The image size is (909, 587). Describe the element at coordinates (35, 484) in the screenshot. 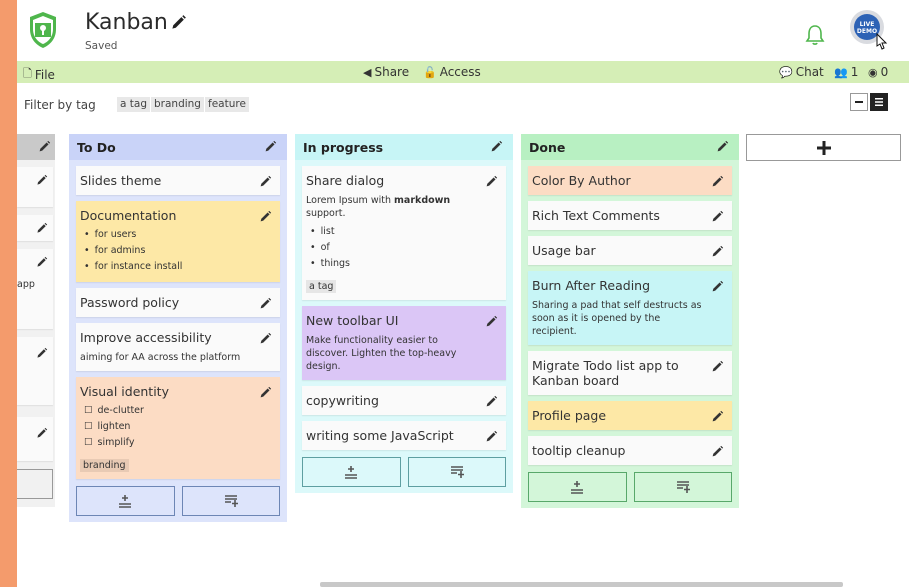

I see `partial-add-button` at that location.